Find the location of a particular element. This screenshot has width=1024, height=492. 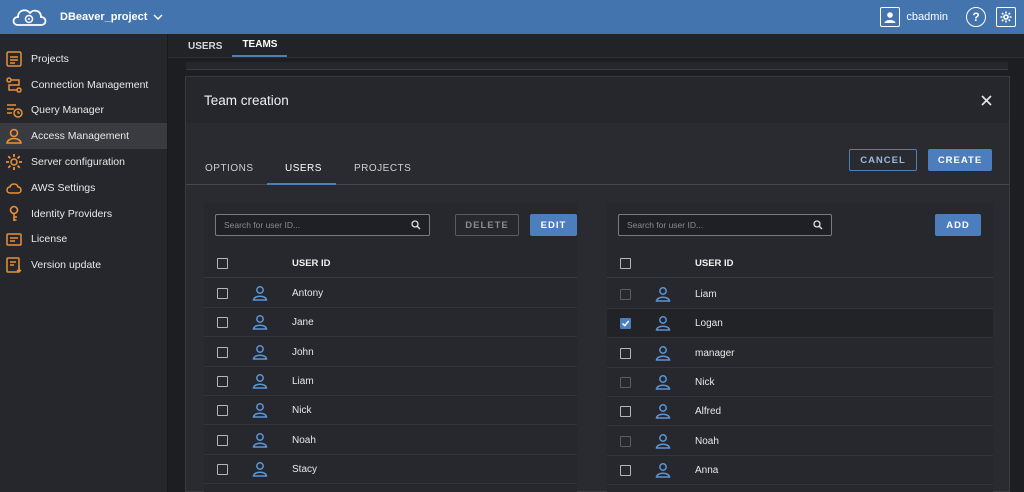

tab-users-dialog: USERS is located at coordinates (303, 168).